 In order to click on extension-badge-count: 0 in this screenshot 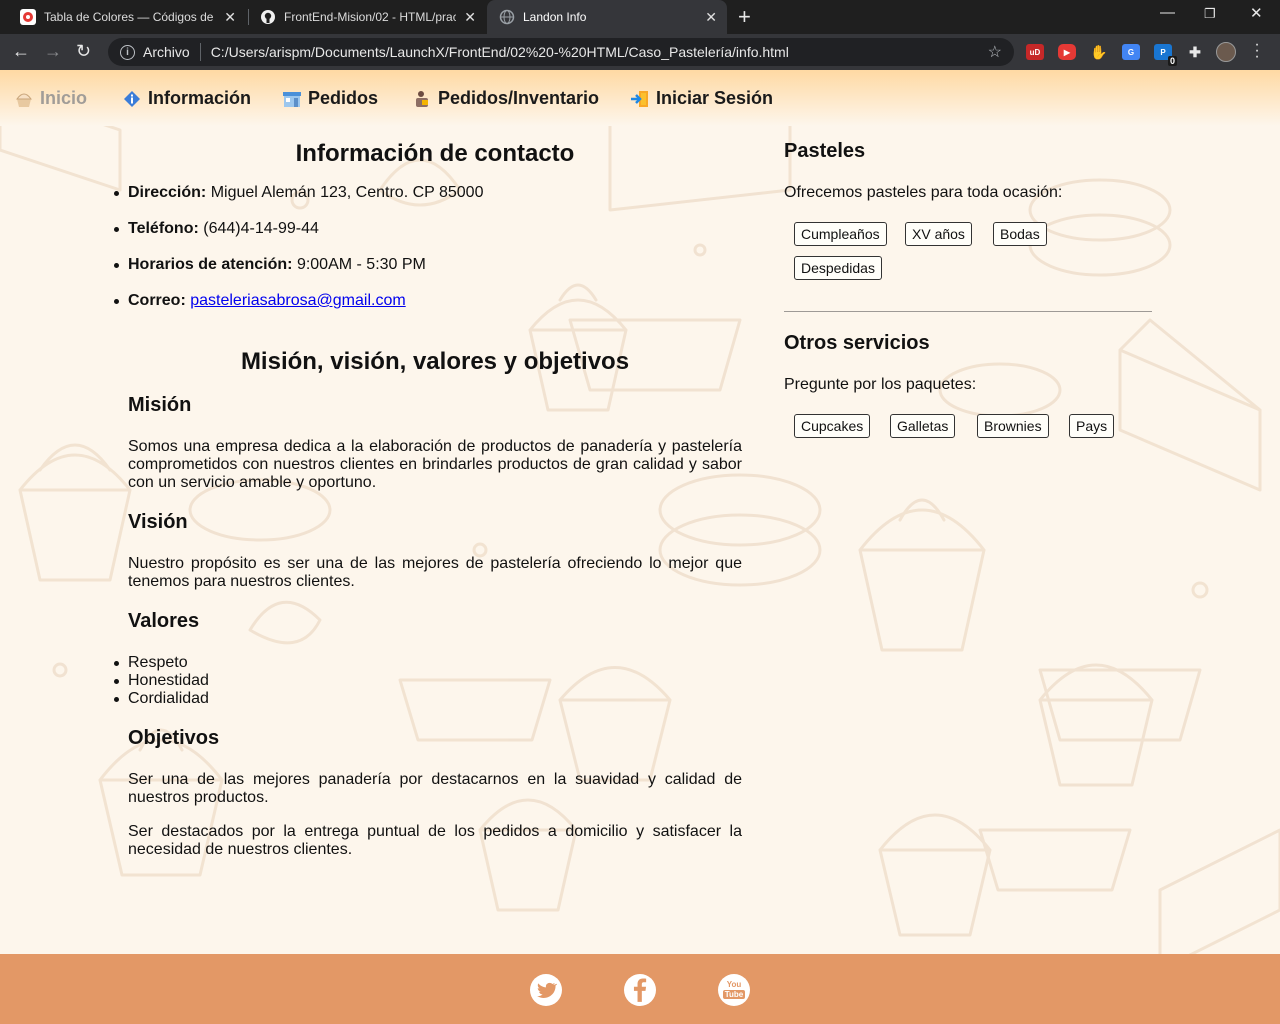, I will do `click(1172, 61)`.